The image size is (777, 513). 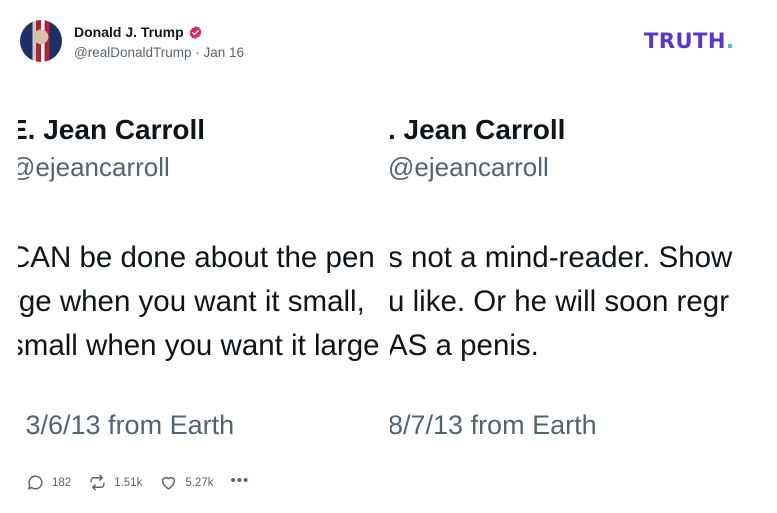 What do you see at coordinates (169, 483) in the screenshot?
I see `heart-icon` at bounding box center [169, 483].